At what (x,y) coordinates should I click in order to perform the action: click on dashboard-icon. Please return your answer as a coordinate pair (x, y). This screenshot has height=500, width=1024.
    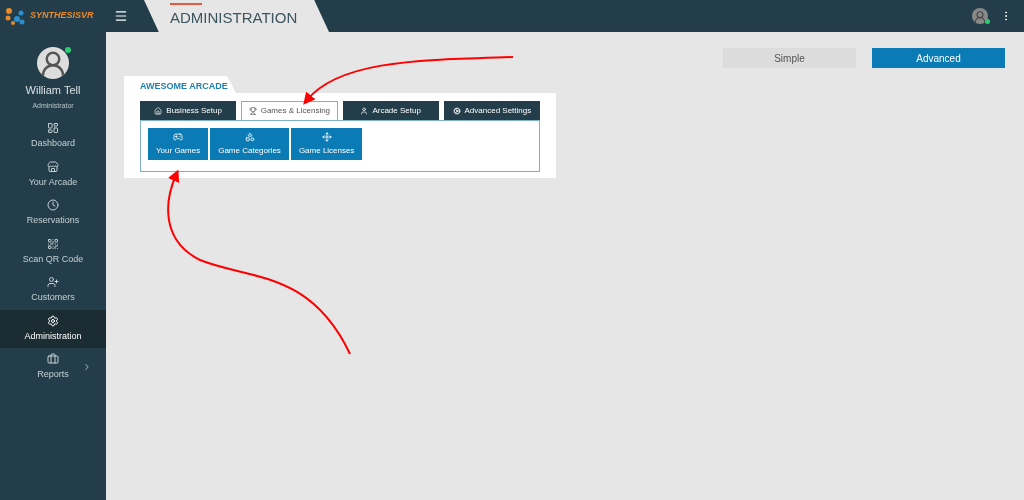
    Looking at the image, I should click on (53, 128).